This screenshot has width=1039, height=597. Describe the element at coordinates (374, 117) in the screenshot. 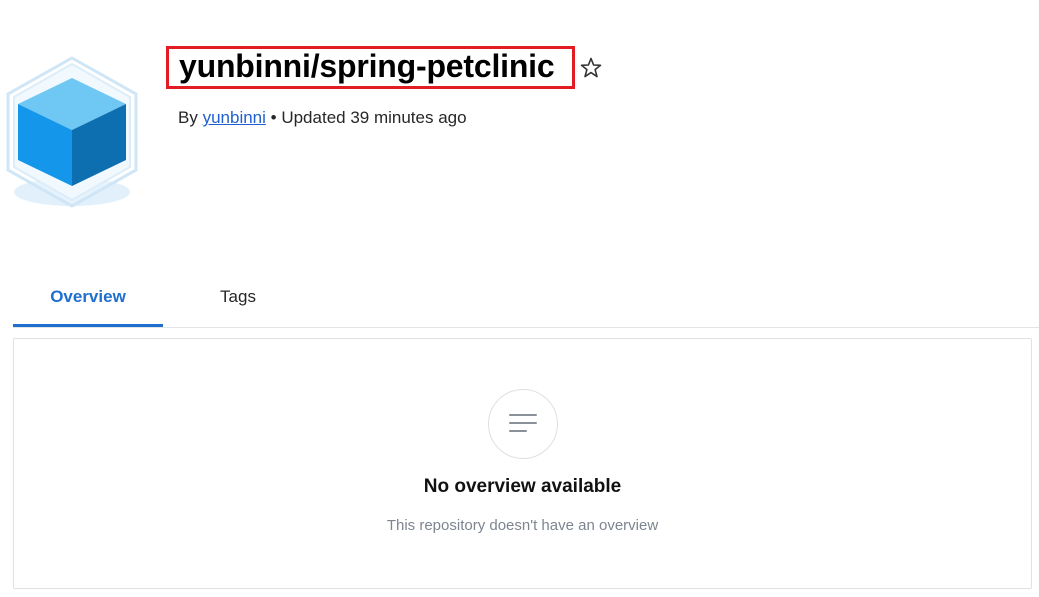

I see `updated-label: Updated 39 minutes ago` at that location.